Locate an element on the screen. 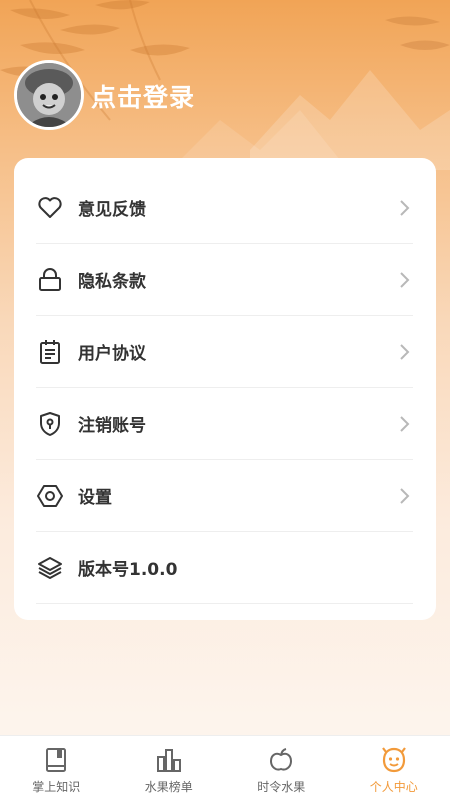 The height and width of the screenshot is (800, 450). menu-item-label: 设置 is located at coordinates (95, 498).